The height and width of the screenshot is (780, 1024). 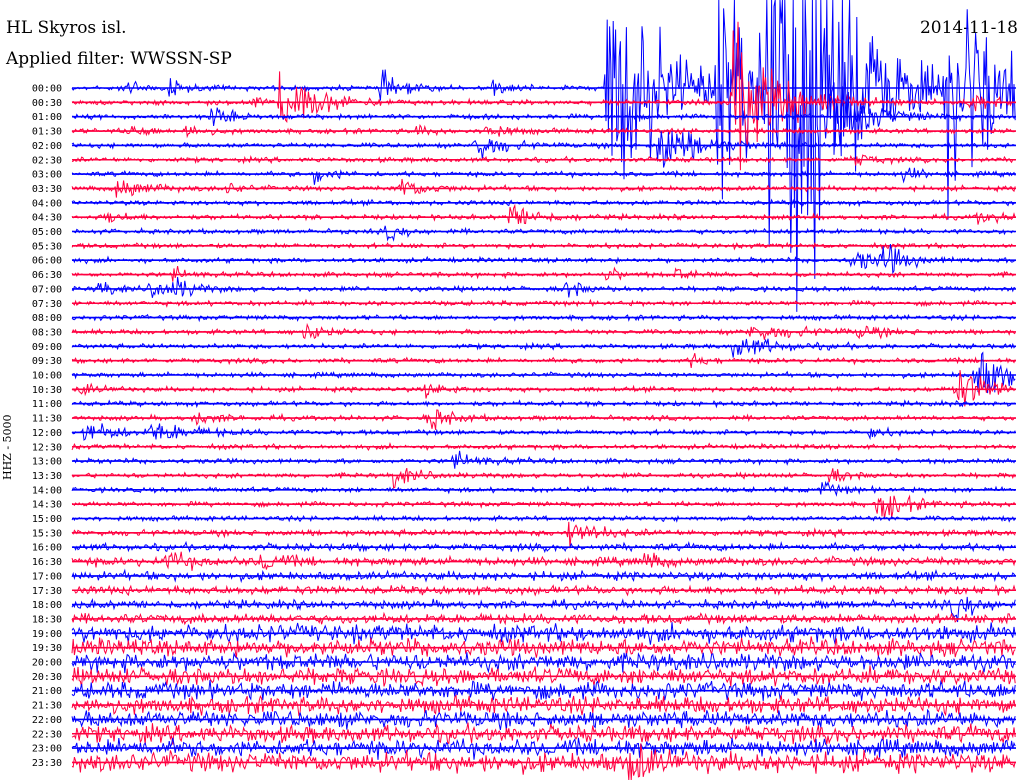 I want to click on tick-label-0330: 03:30, so click(x=47, y=189).